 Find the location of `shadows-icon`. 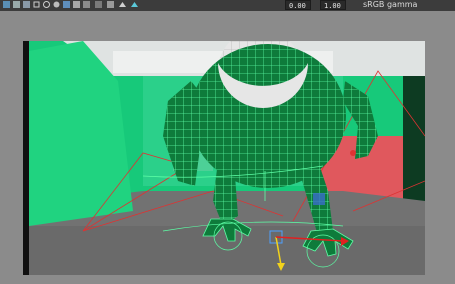

shadows-icon is located at coordinates (86, 4).